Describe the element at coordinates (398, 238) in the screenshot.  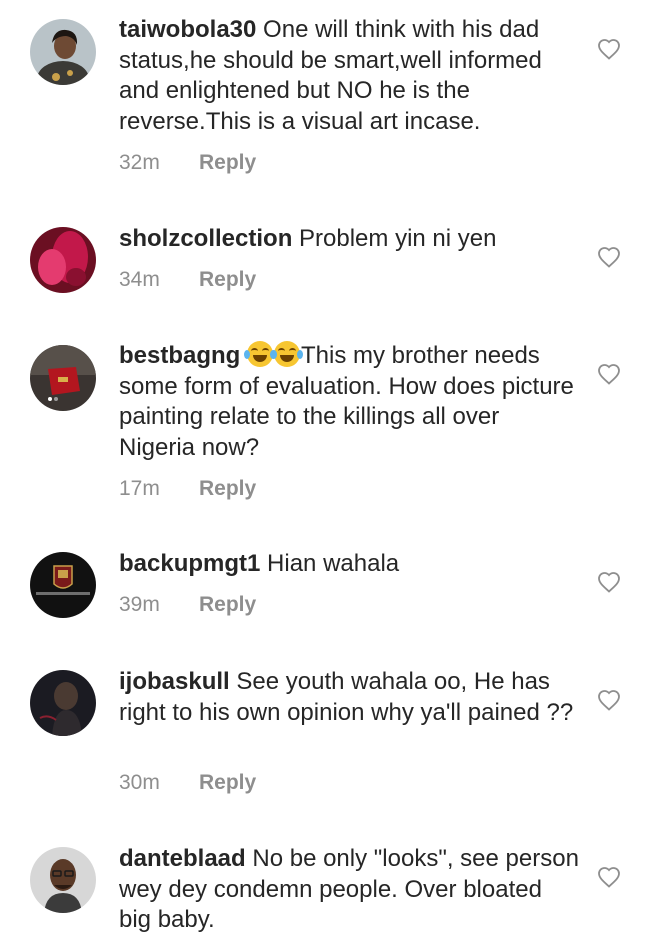
I see `comment-body: Problem yin ni yen` at that location.